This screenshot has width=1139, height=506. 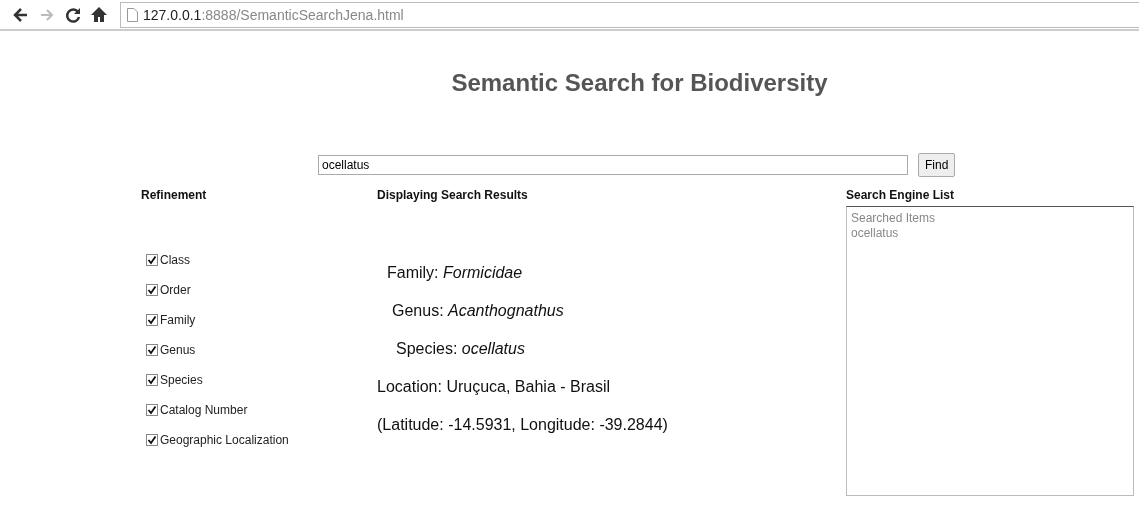 I want to click on engine-list-heading: Search Engine List, so click(x=901, y=195).